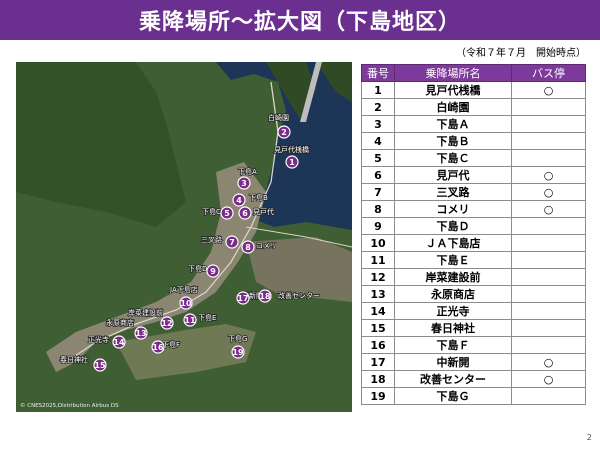  I want to click on table-row: 13 永原商店, so click(473, 294).